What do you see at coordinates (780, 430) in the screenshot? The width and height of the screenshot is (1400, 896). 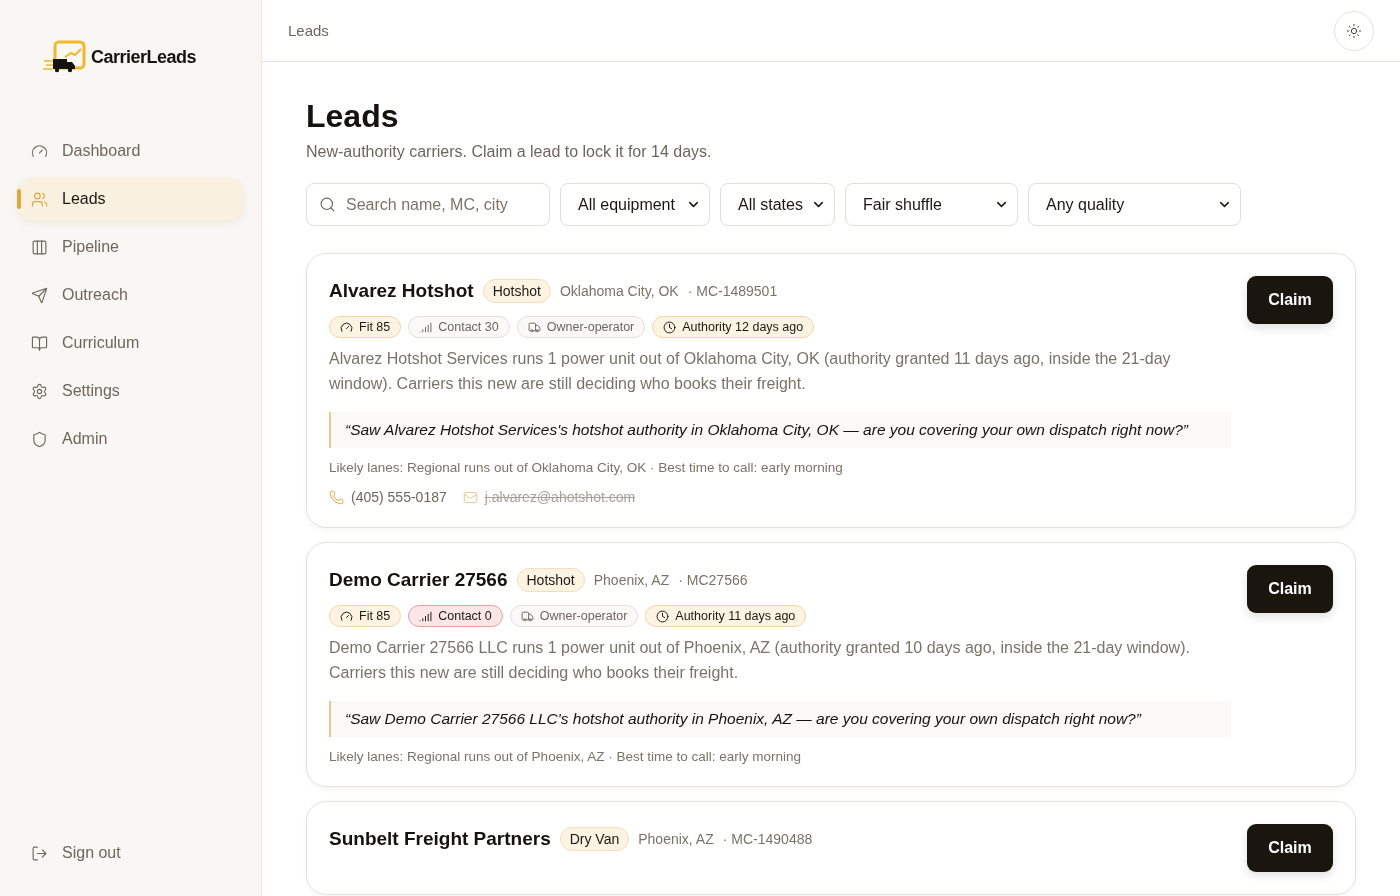 I see `pitch-quote: “Saw Alvarez Hotshot Services's hotshot authority in Oklahoma City, OK — are you covering your own dispatch right now?”` at bounding box center [780, 430].